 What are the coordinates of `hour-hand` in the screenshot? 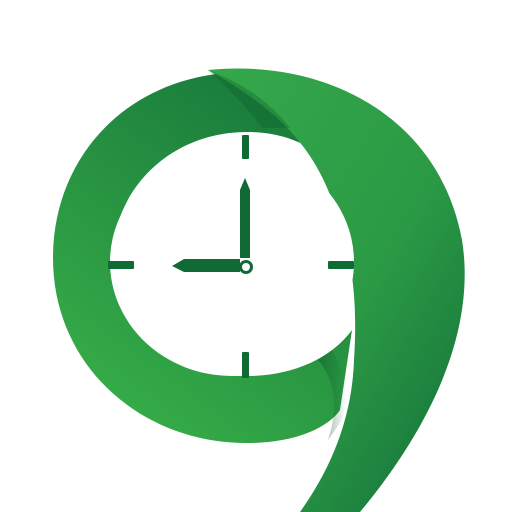 It's located at (206, 265).